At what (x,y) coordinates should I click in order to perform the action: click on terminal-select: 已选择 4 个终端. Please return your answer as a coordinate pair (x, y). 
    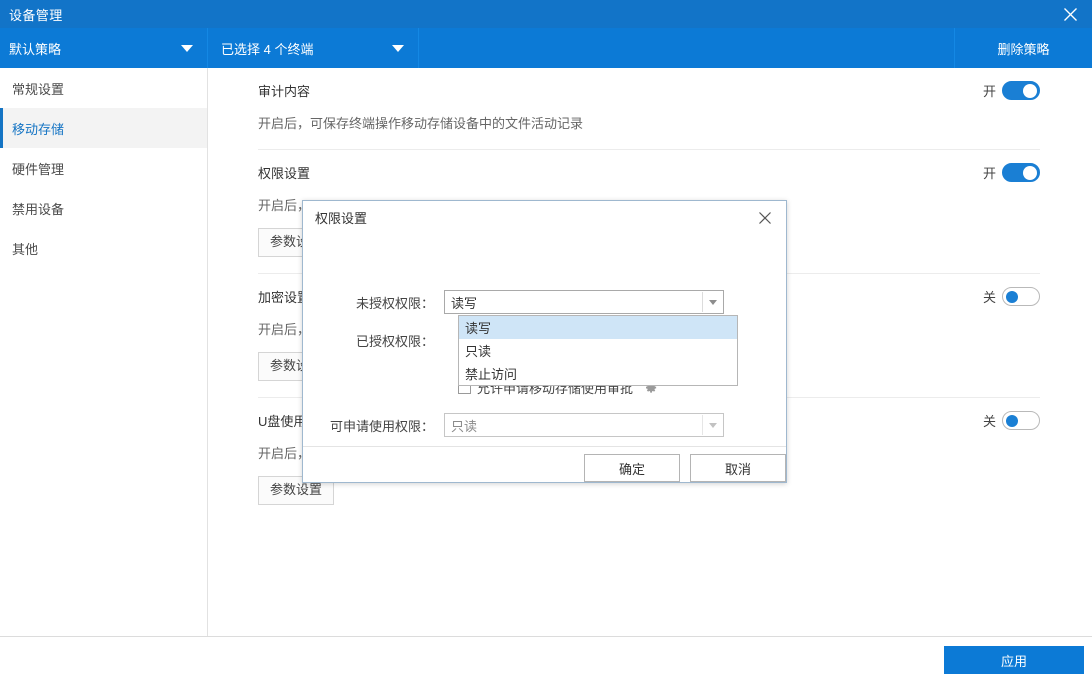
    Looking at the image, I should click on (313, 48).